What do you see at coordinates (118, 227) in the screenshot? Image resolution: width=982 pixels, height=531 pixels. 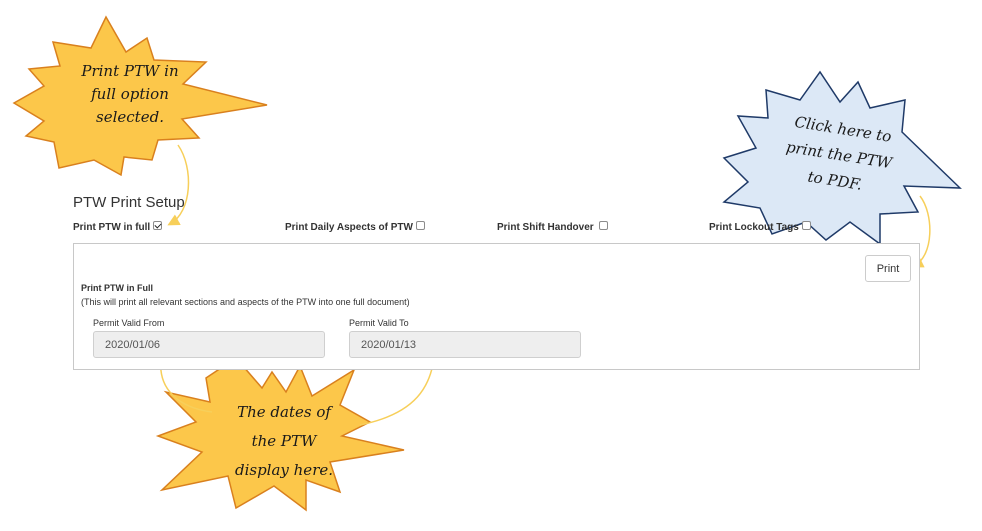 I see `option-print-full: Print PTW in full` at bounding box center [118, 227].